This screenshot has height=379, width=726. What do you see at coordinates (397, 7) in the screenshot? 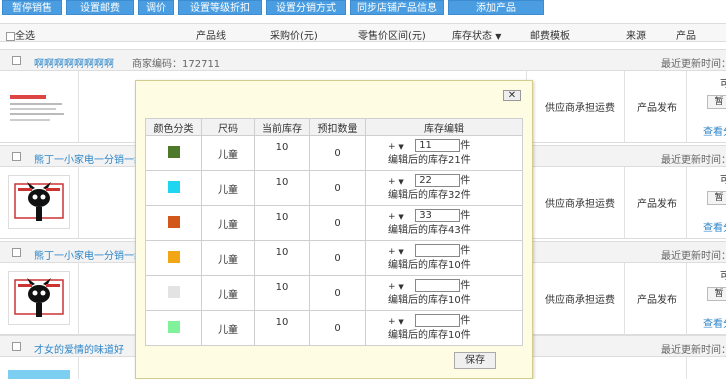
I see `sync-store-button: 同步店铺产品信息` at bounding box center [397, 7].